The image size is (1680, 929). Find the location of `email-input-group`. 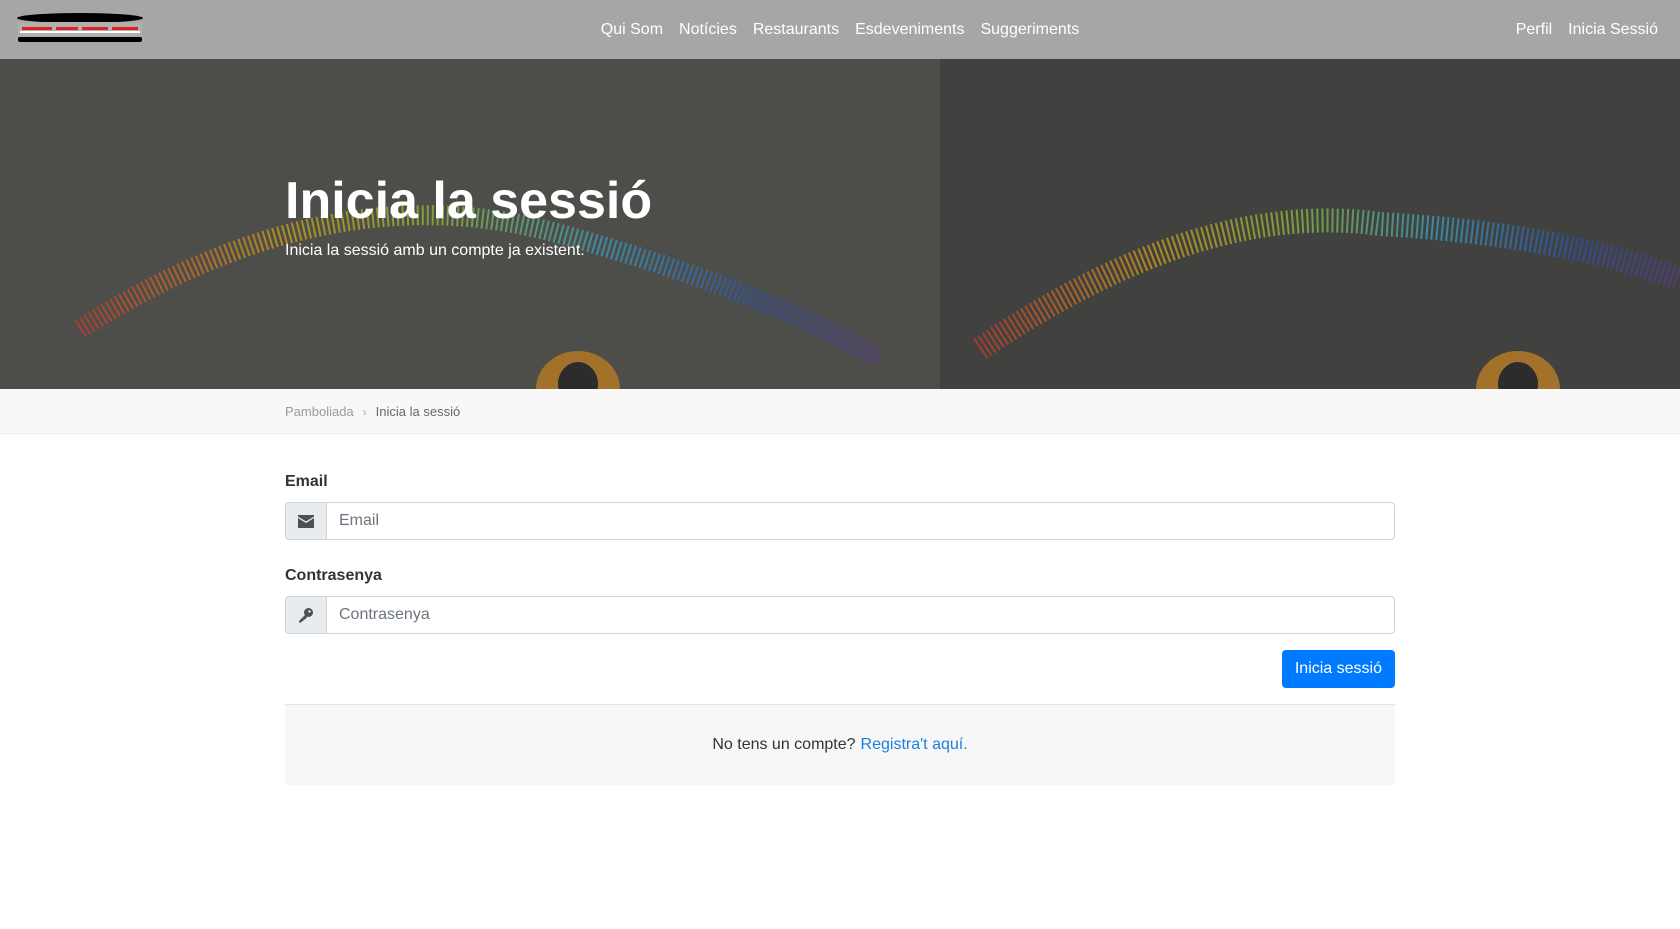

email-input-group is located at coordinates (840, 521).